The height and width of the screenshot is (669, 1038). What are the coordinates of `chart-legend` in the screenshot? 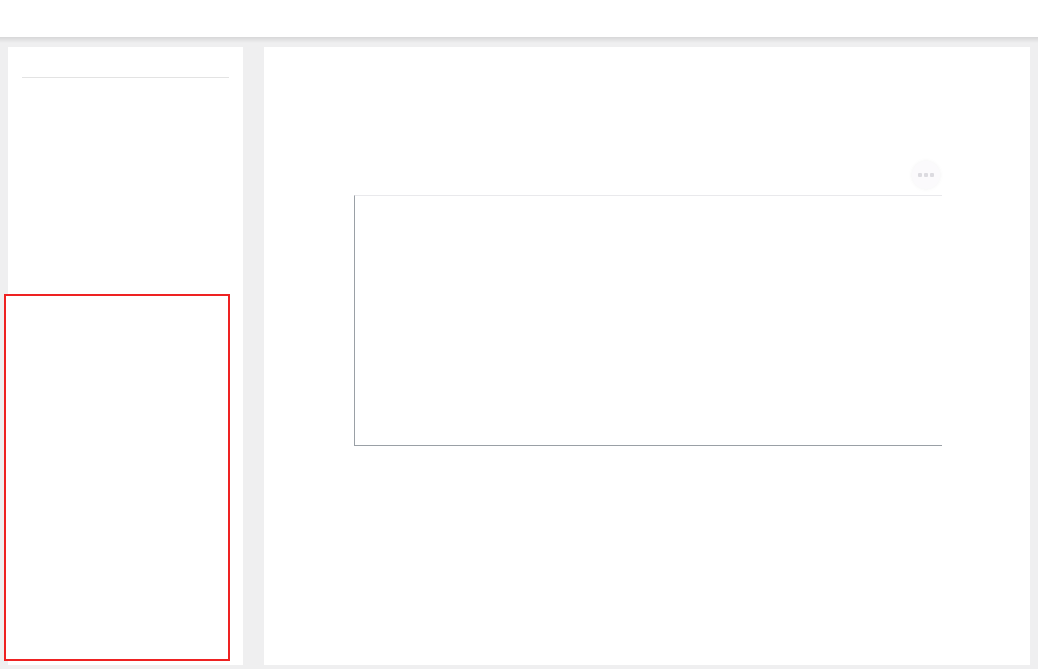 It's located at (748, 532).